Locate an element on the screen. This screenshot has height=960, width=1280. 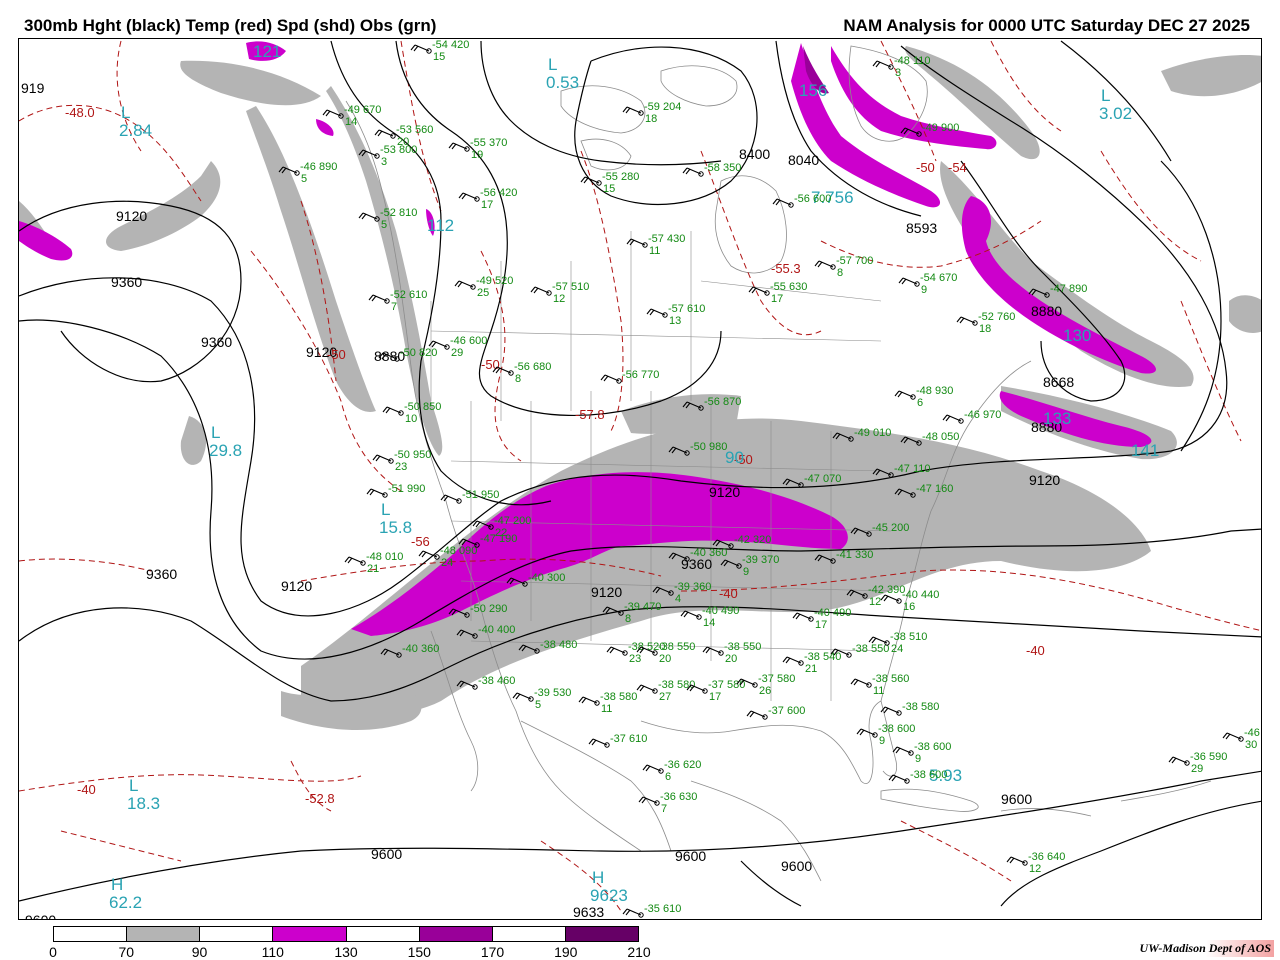
obs-temperature: -39 is located at coordinates (542, 693).